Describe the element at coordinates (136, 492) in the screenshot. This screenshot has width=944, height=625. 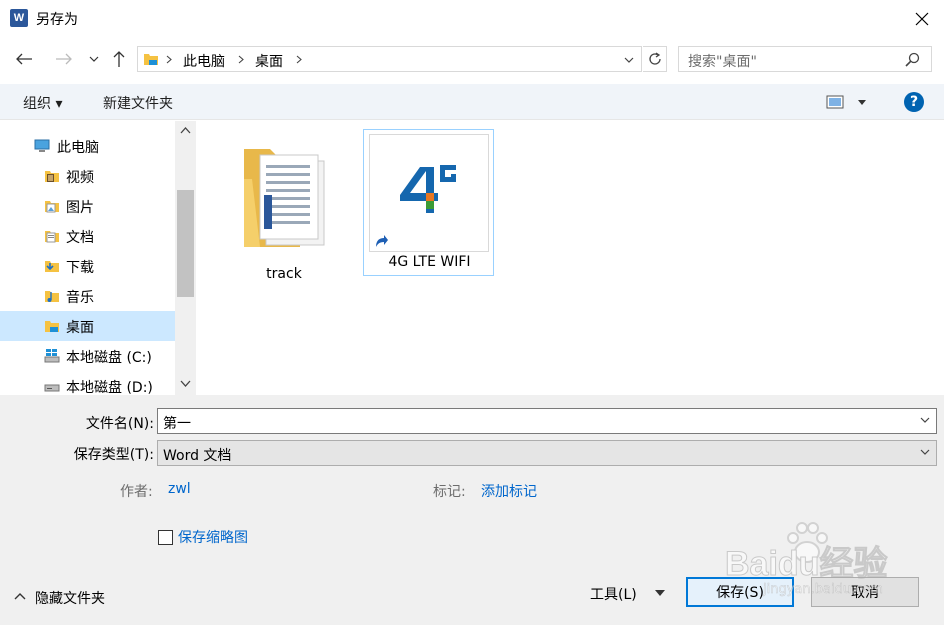
I see `author-label: 作者:` at that location.